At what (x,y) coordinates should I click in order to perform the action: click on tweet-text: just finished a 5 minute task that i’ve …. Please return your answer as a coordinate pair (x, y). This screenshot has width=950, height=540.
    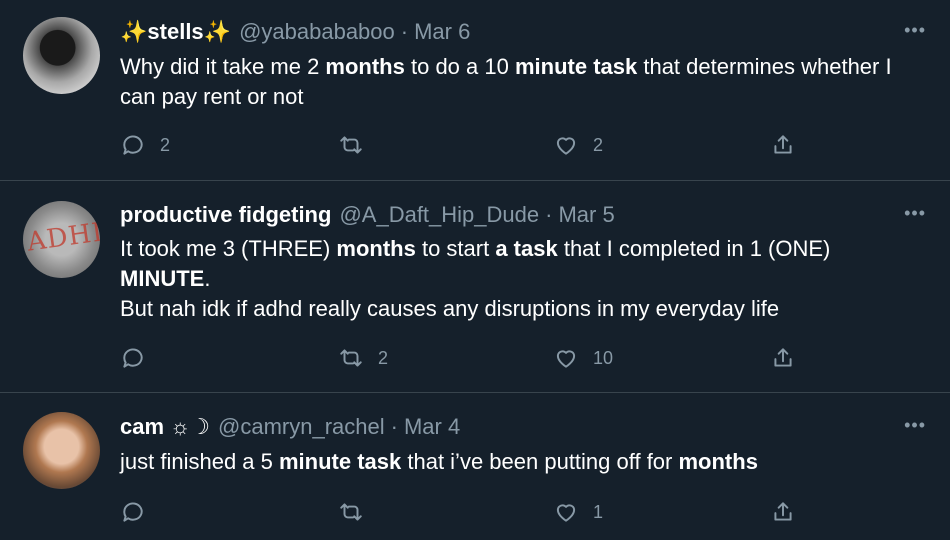
    Looking at the image, I should click on (520, 462).